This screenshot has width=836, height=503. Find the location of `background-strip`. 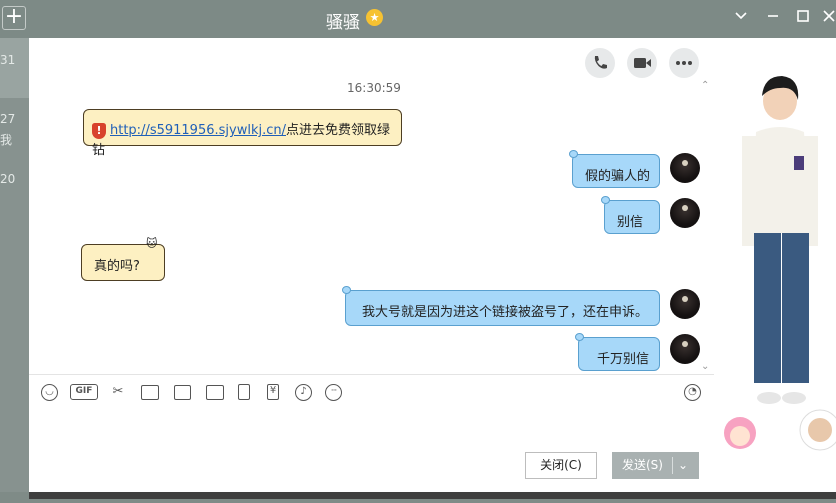

background-strip is located at coordinates (432, 495).